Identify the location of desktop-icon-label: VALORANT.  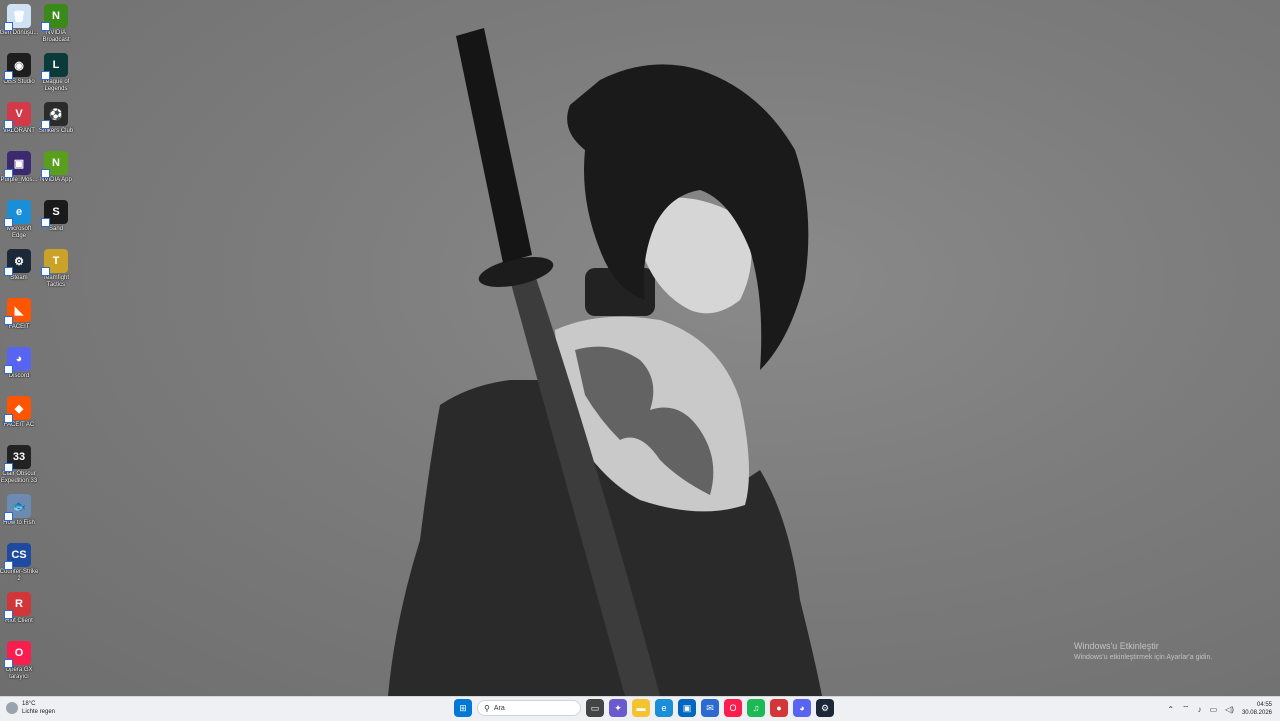
(19, 131).